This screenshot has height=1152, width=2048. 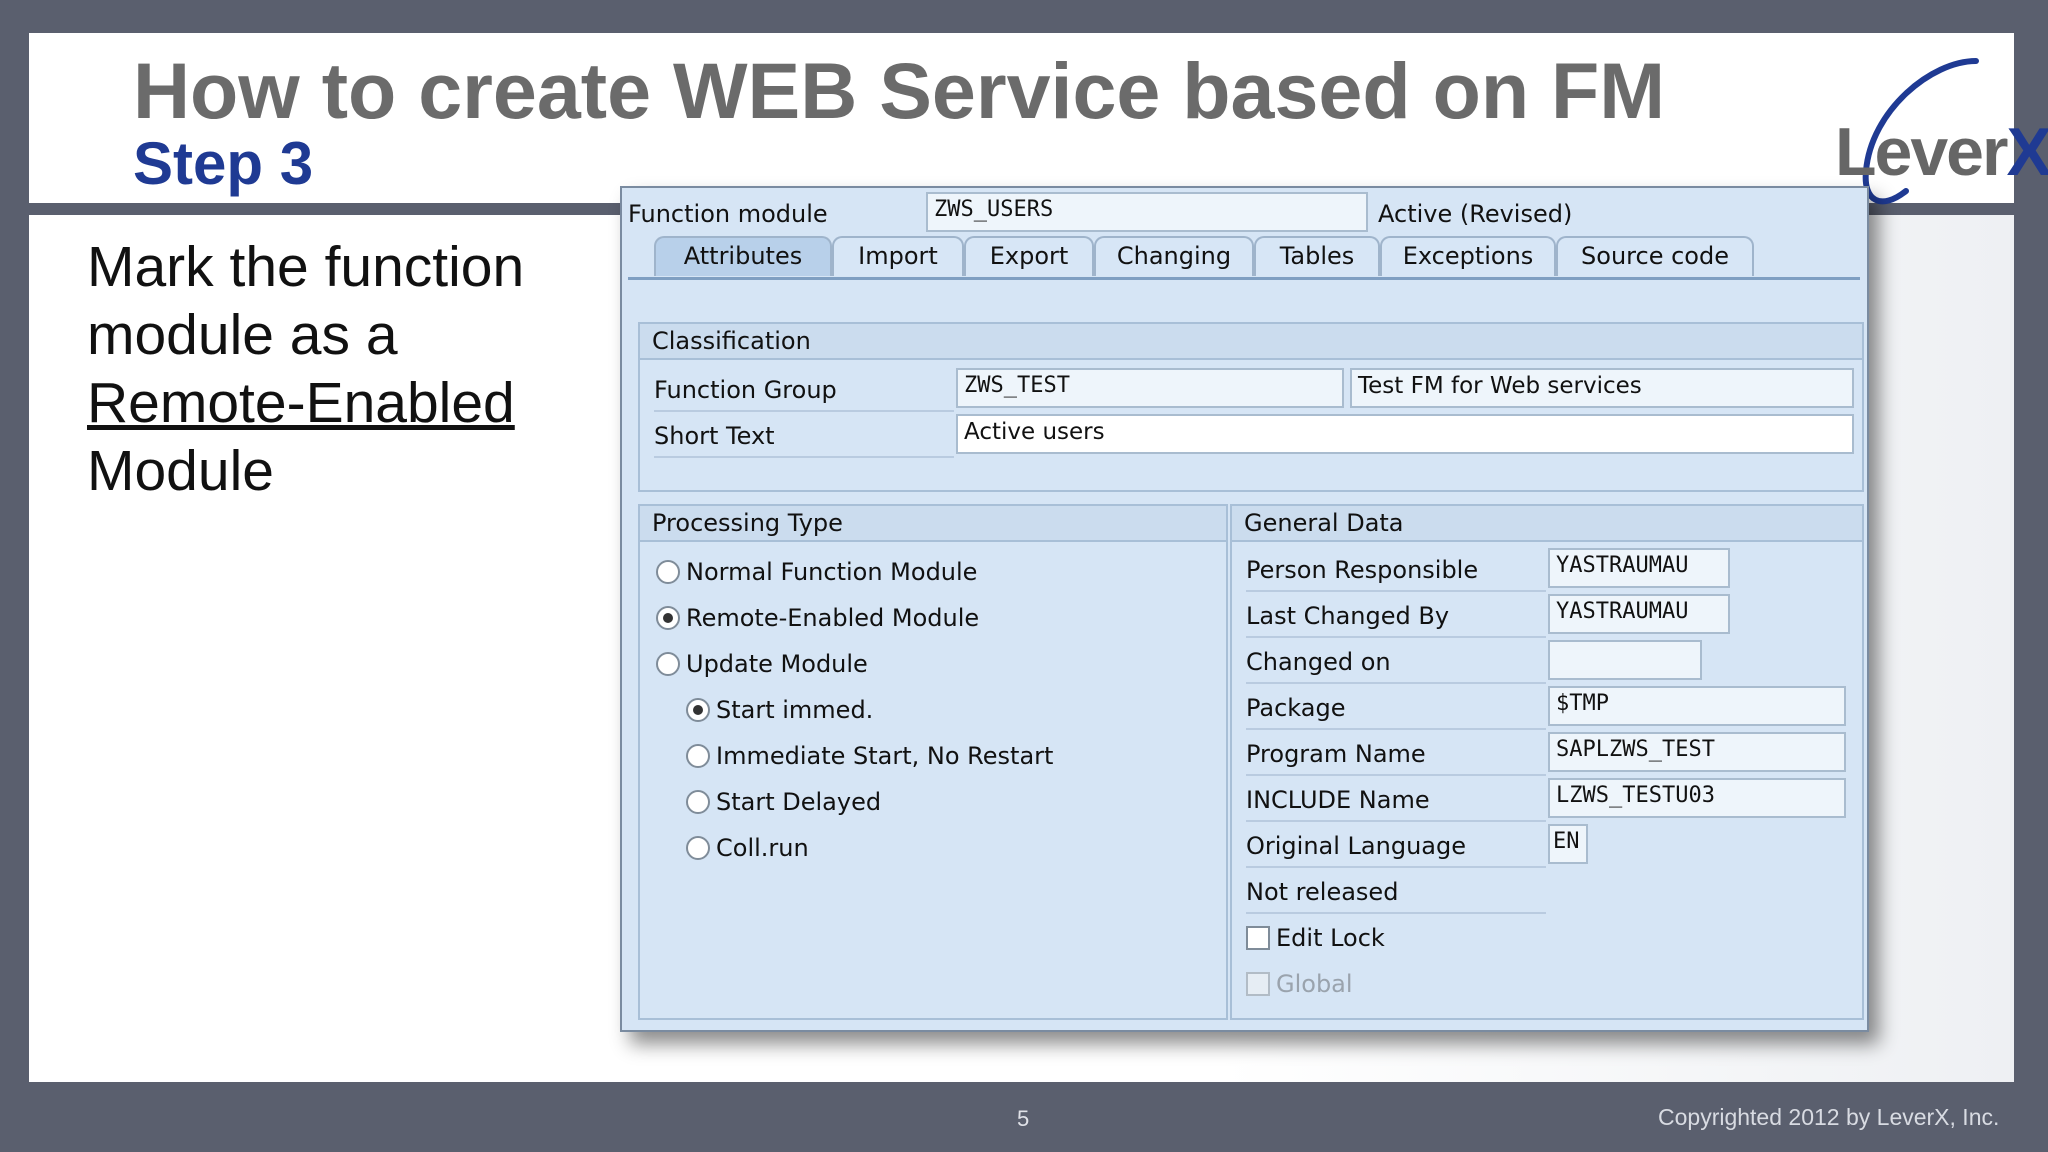 What do you see at coordinates (1639, 614) in the screenshot?
I see `last-changed-by-field: YASTRAUMAU` at bounding box center [1639, 614].